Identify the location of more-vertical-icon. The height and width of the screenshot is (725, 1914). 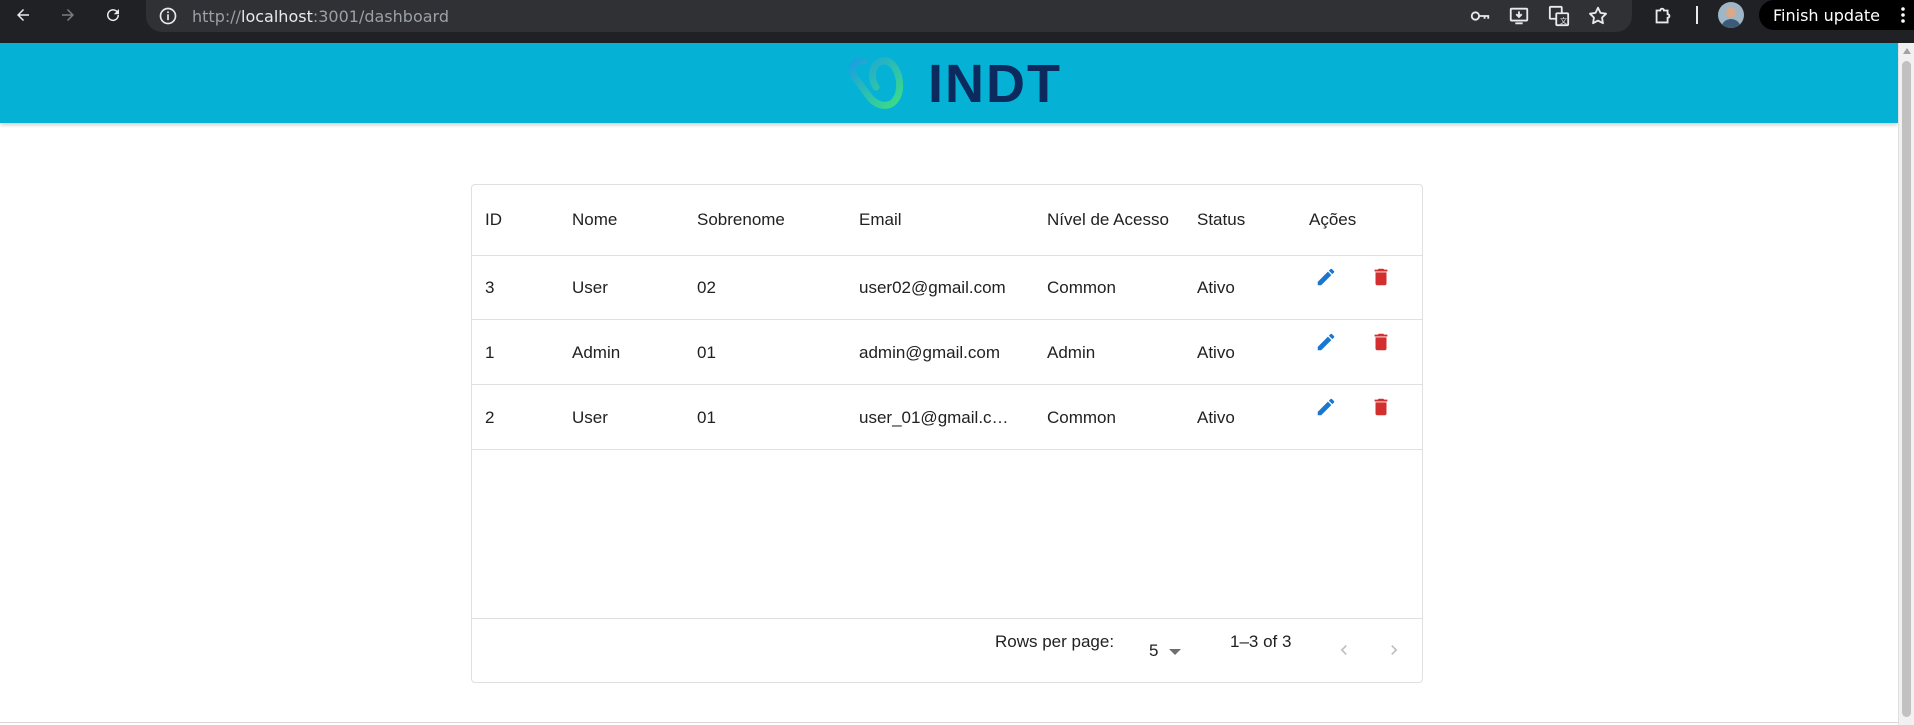
(1903, 15).